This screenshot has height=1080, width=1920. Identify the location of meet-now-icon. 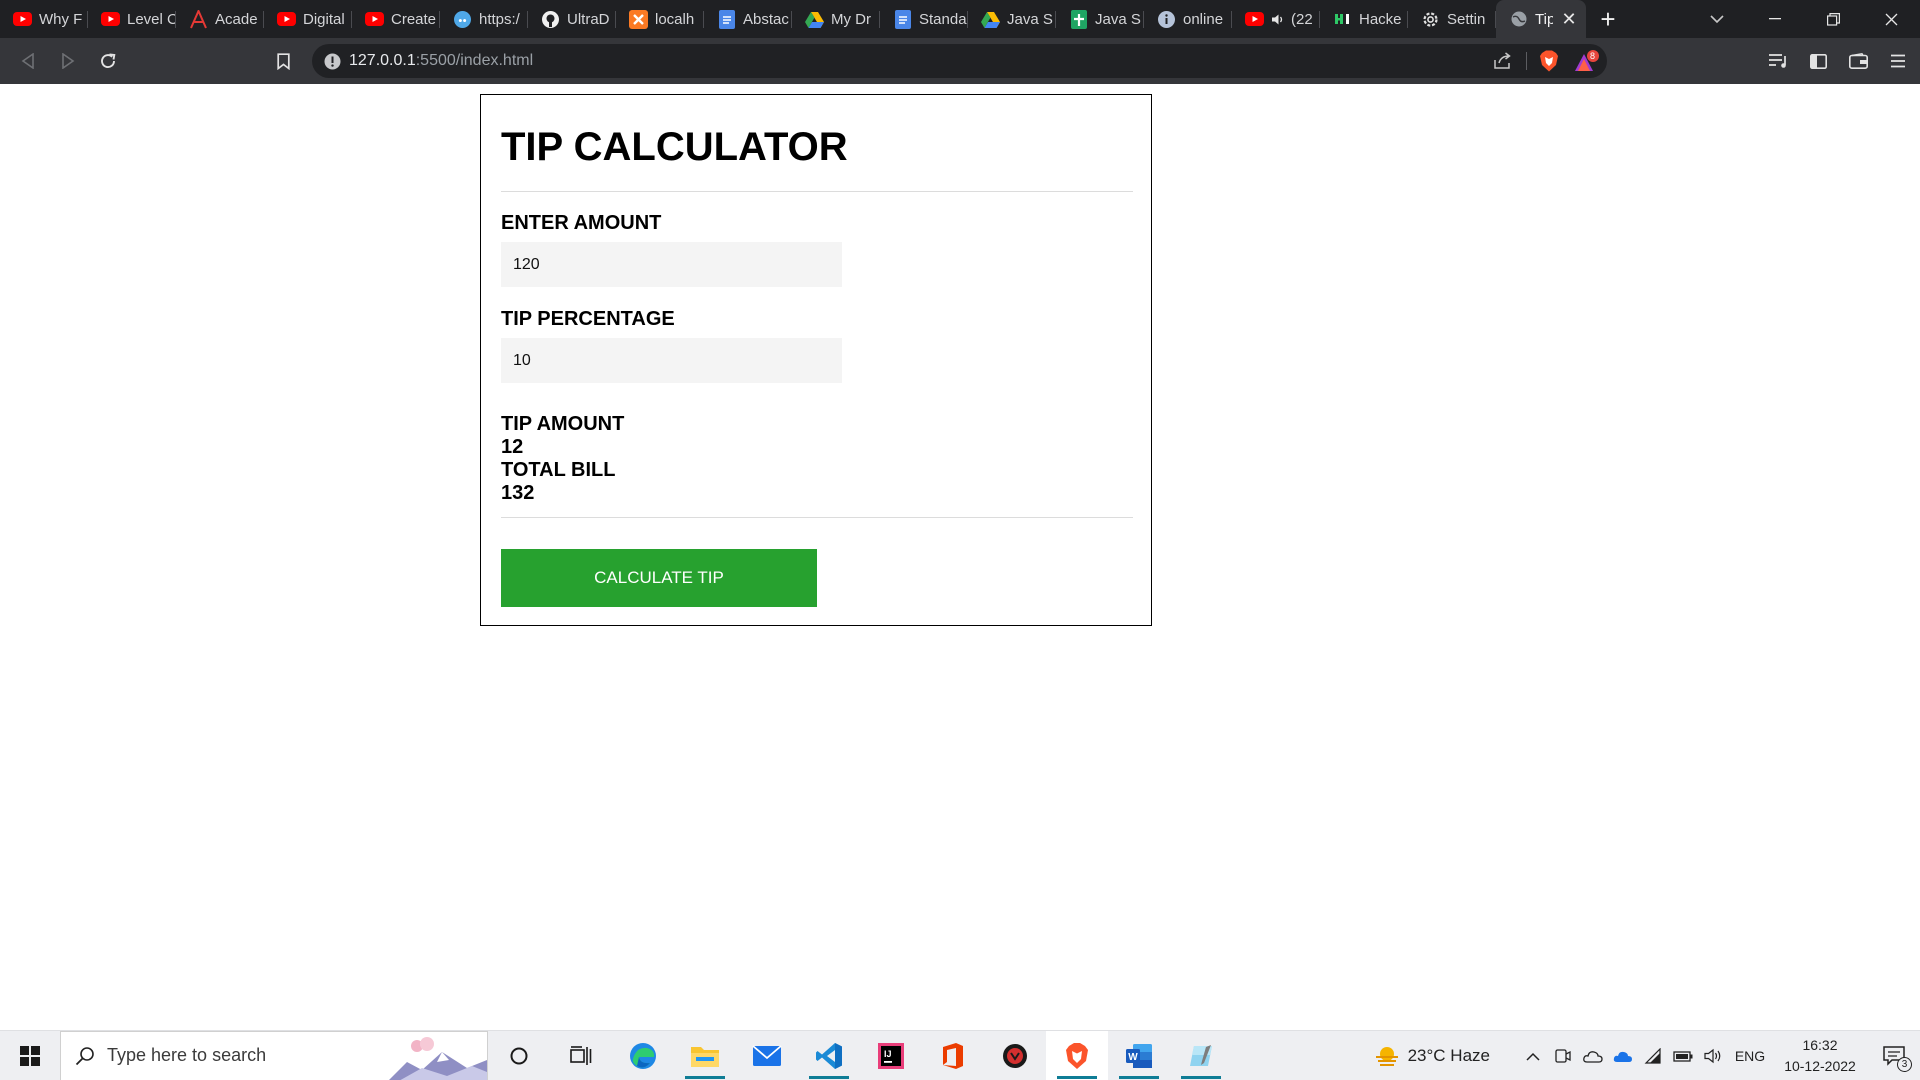
(1563, 1055).